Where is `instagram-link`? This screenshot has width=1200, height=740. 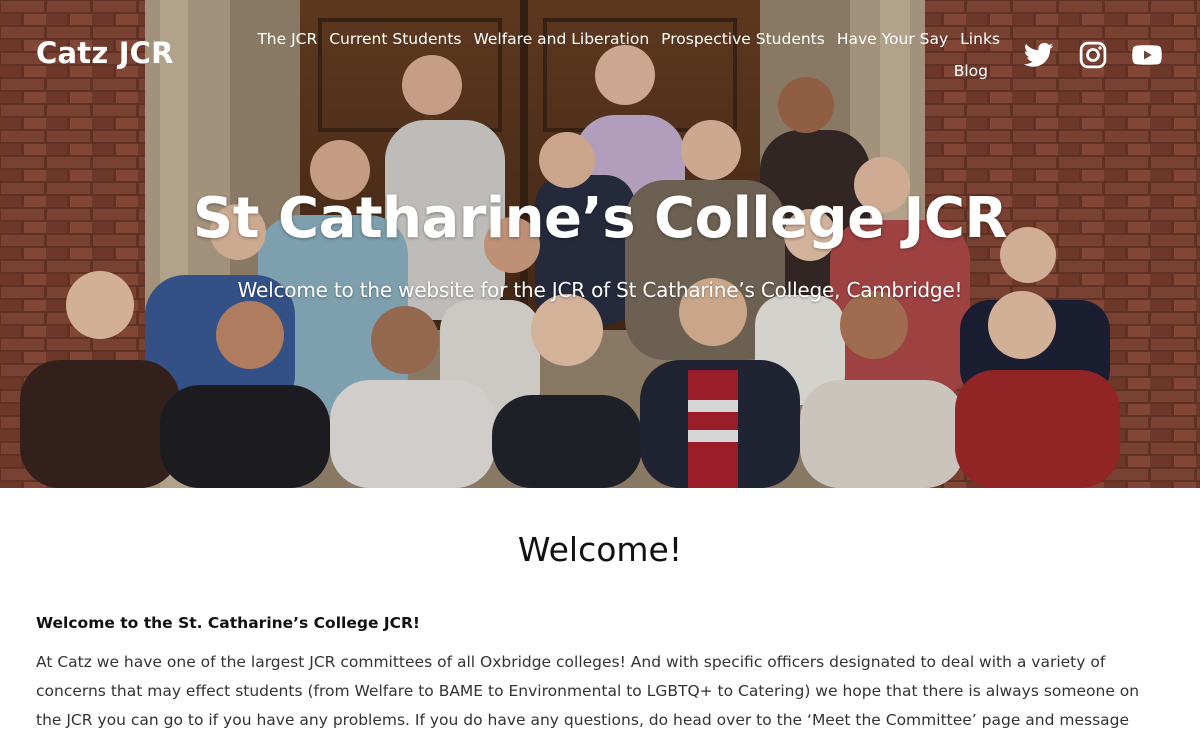 instagram-link is located at coordinates (1093, 55).